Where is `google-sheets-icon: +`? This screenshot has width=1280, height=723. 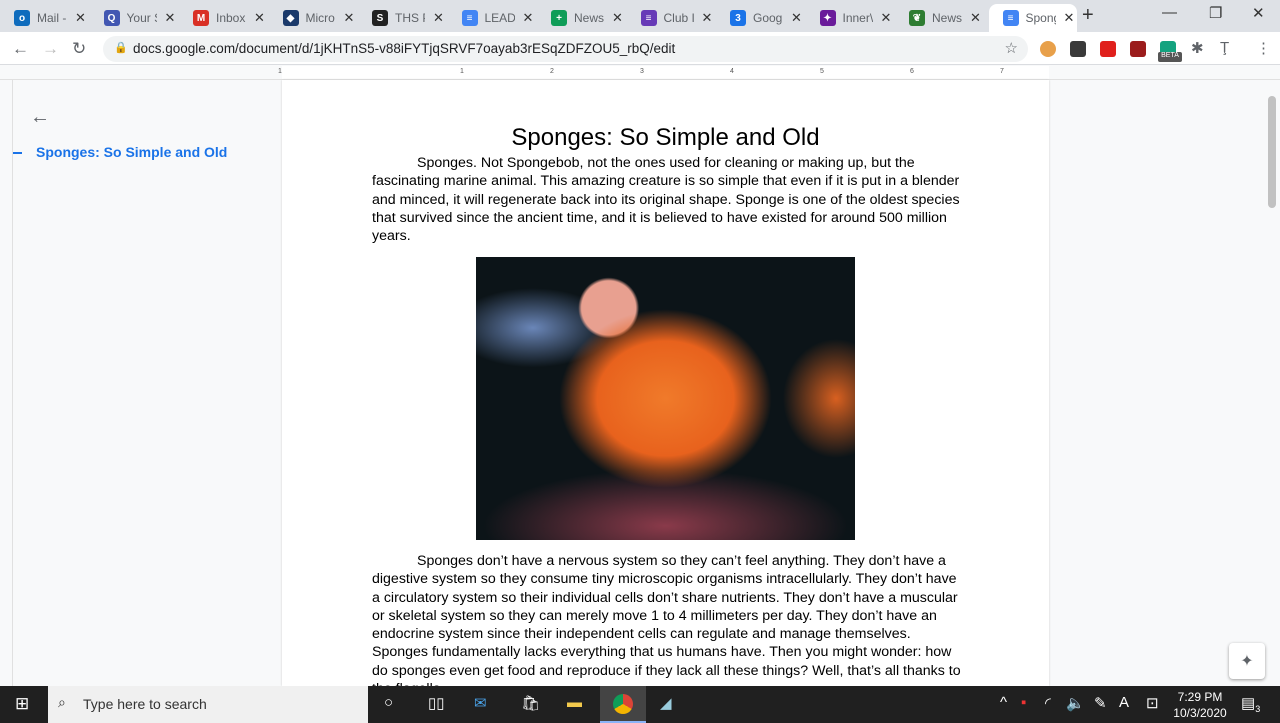
google-sheets-icon: + is located at coordinates (559, 18).